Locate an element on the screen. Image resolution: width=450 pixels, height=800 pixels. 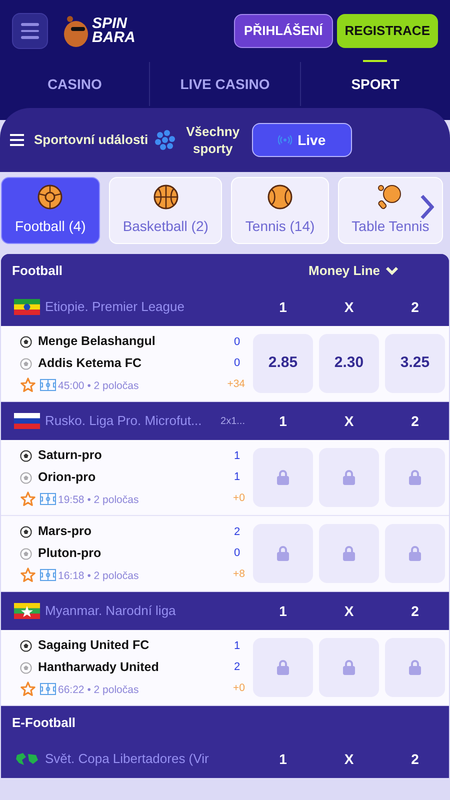
sport-category-card: Basketball (2) is located at coordinates (165, 210).